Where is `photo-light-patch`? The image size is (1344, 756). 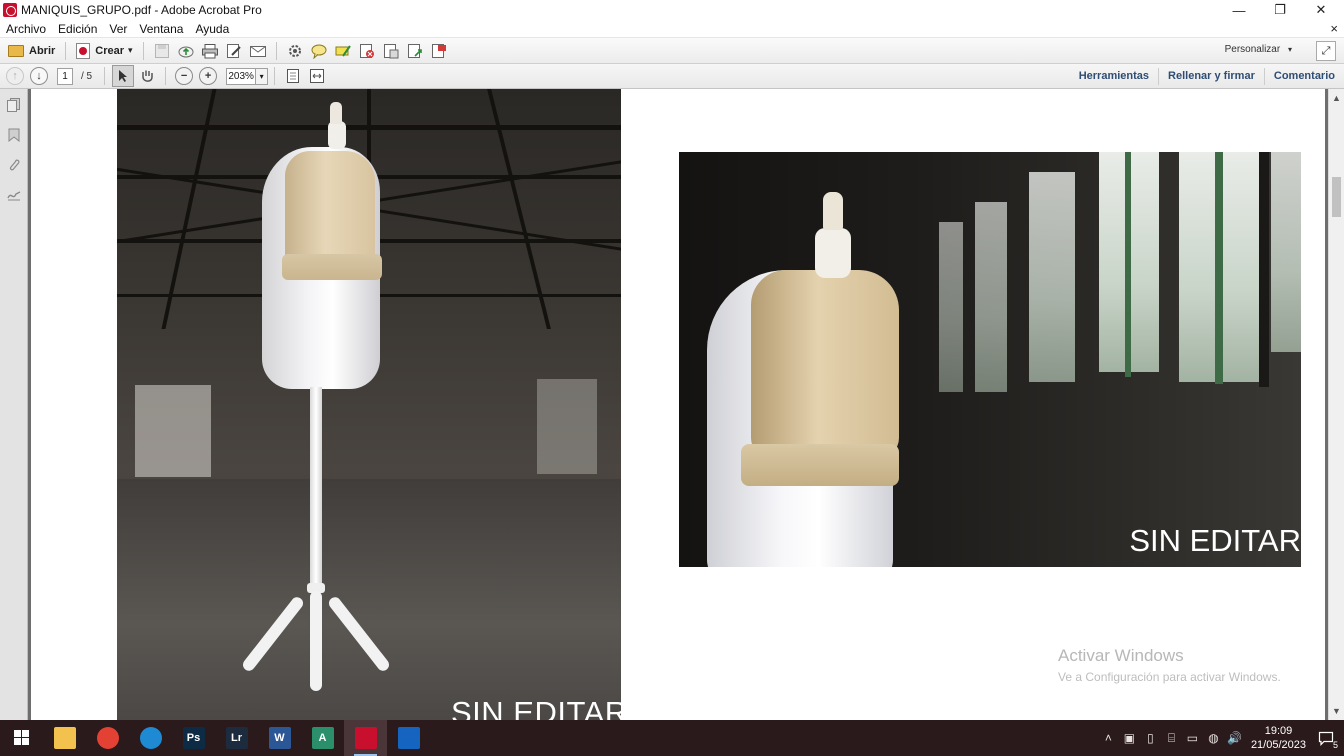
photo-light-patch is located at coordinates (173, 431).